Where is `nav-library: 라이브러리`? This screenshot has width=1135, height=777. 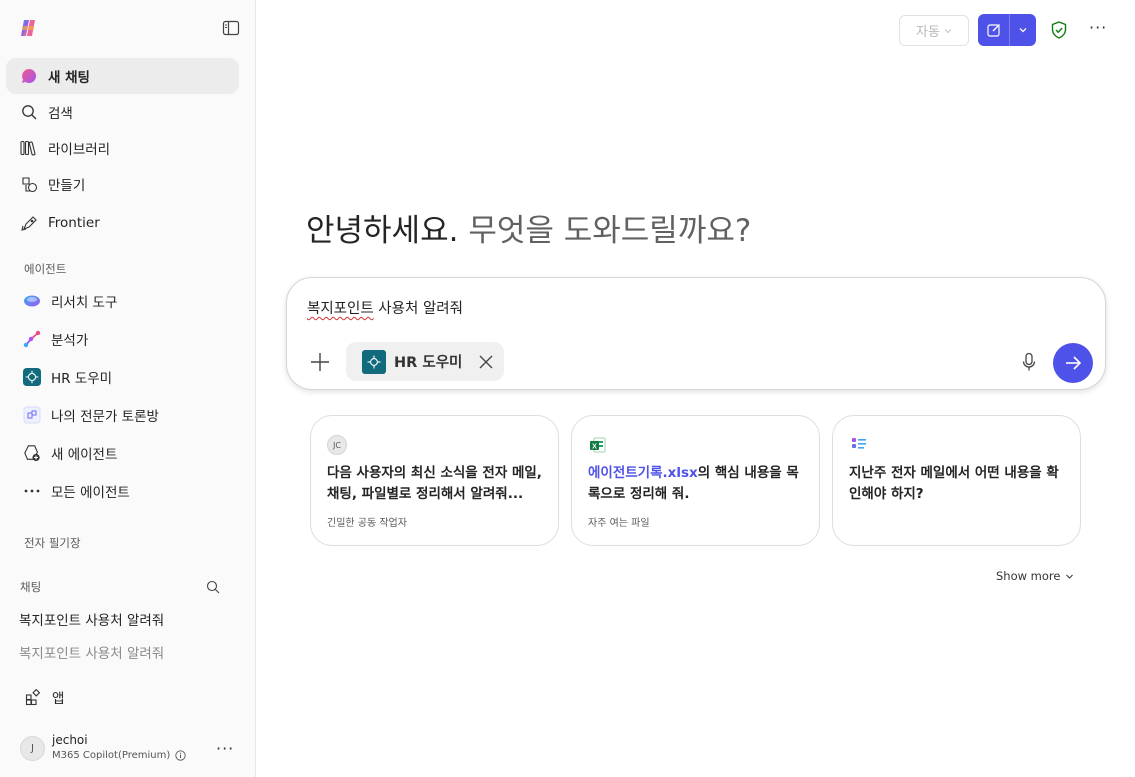
nav-library: 라이브러리 is located at coordinates (122, 148).